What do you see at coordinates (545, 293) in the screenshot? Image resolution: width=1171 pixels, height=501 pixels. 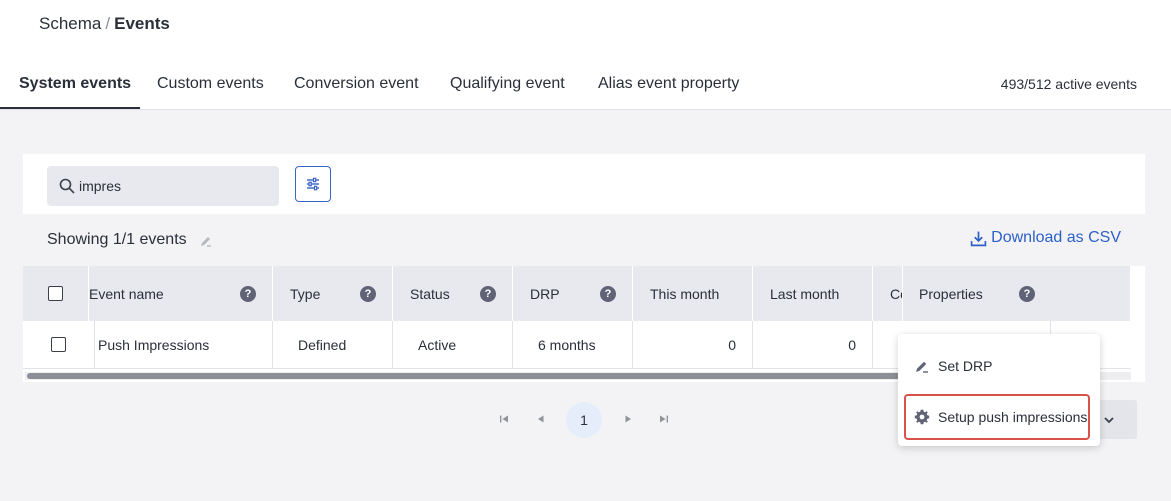 I see `header-drp-label: DRP` at bounding box center [545, 293].